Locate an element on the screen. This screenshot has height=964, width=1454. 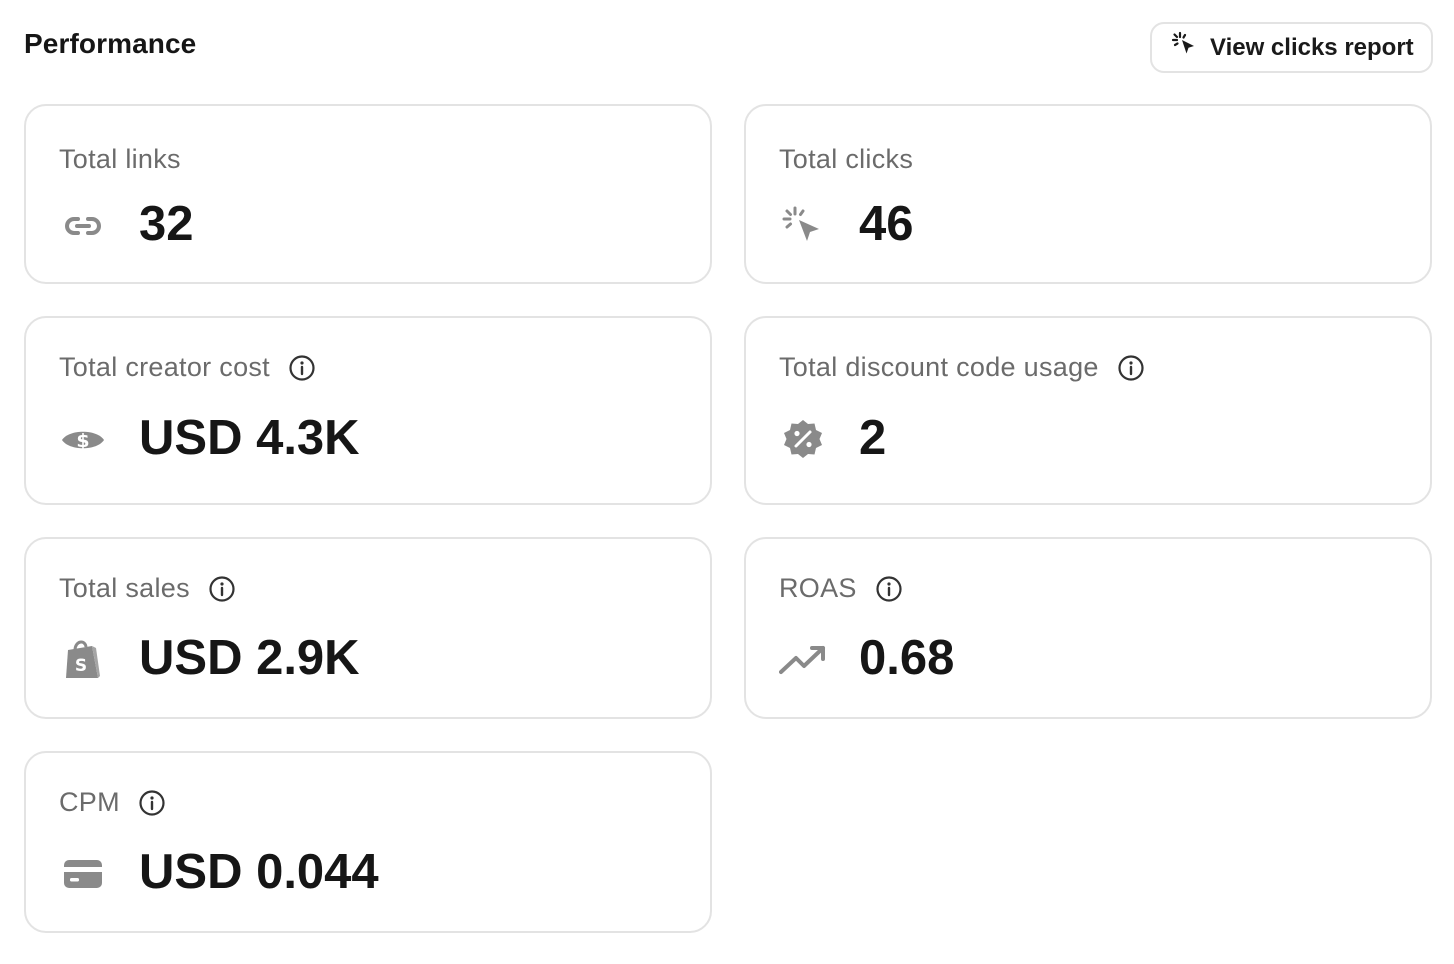
metric-label: Total discount code usage is located at coordinates (939, 367).